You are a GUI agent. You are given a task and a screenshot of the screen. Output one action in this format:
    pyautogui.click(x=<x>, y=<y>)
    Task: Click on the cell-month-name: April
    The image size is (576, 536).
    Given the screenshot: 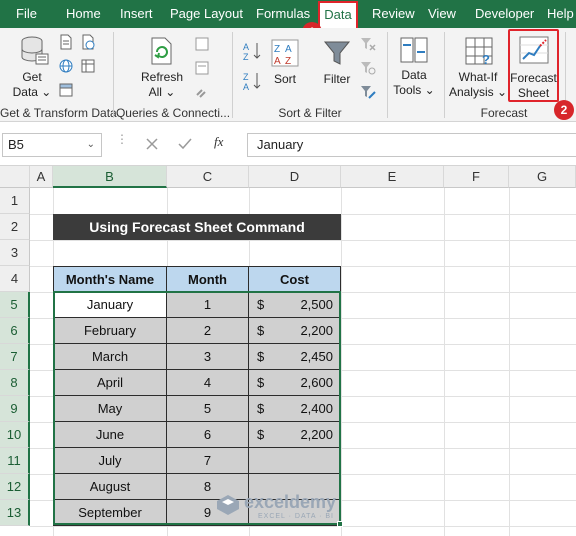 What is the action you would take?
    pyautogui.click(x=110, y=383)
    